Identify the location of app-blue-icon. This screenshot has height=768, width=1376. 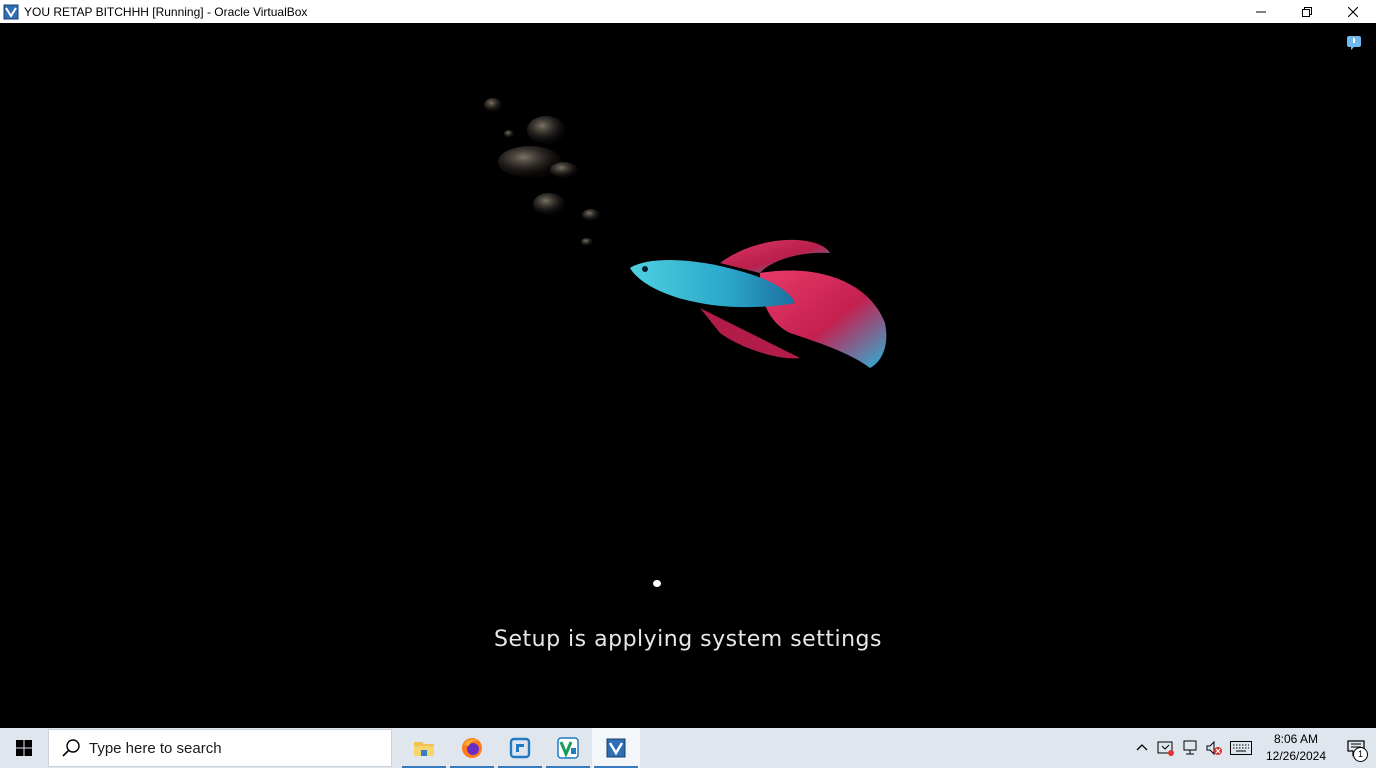
(520, 748).